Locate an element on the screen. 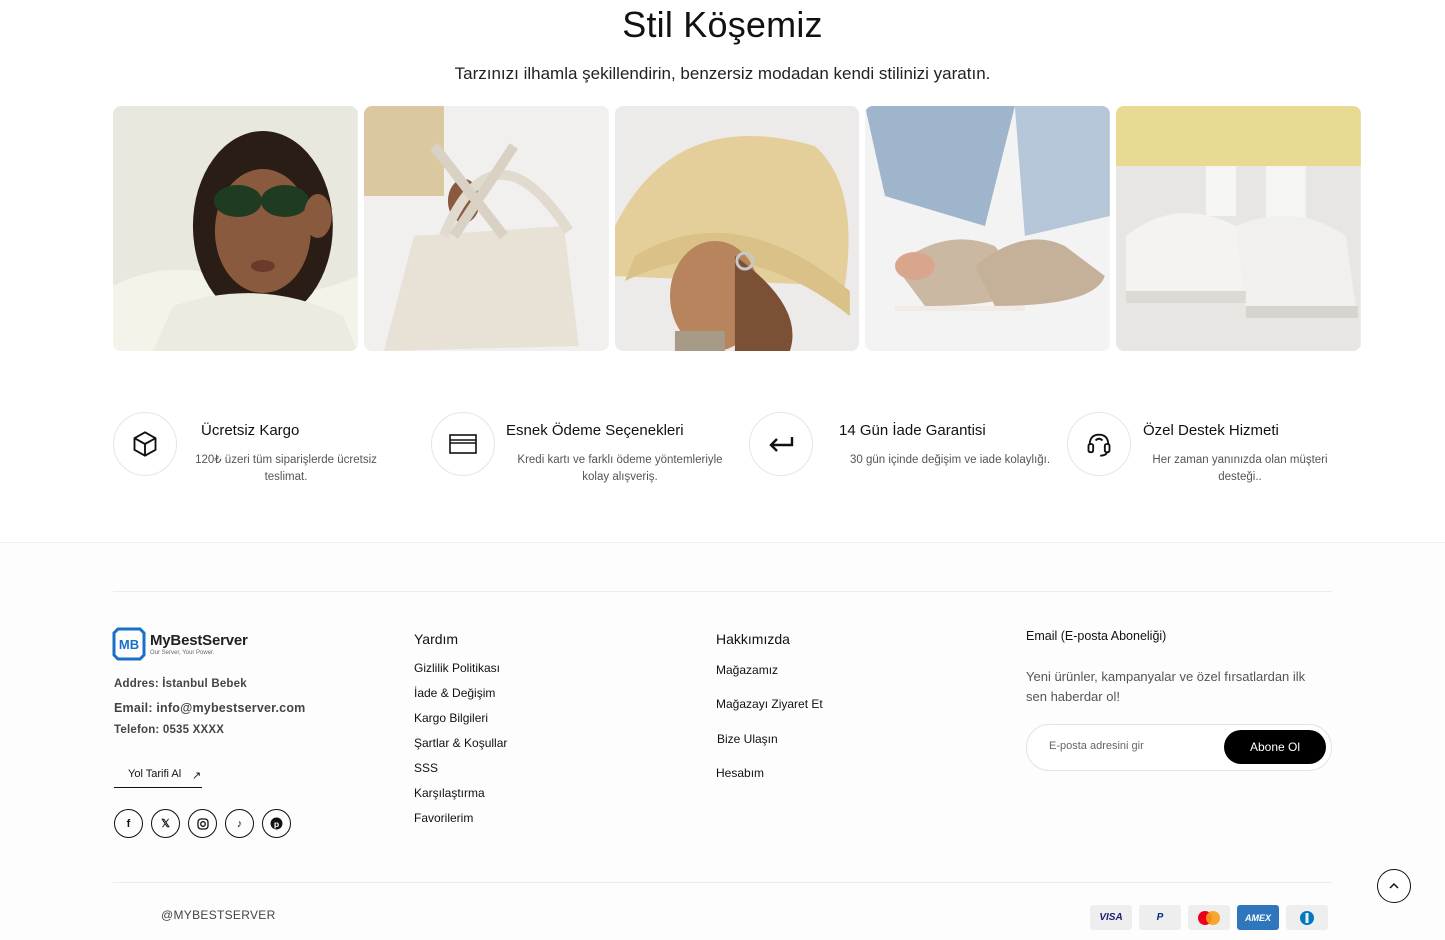 Image resolution: width=1445 pixels, height=940 pixels. subscribe-button: Abone Ol is located at coordinates (1275, 747).